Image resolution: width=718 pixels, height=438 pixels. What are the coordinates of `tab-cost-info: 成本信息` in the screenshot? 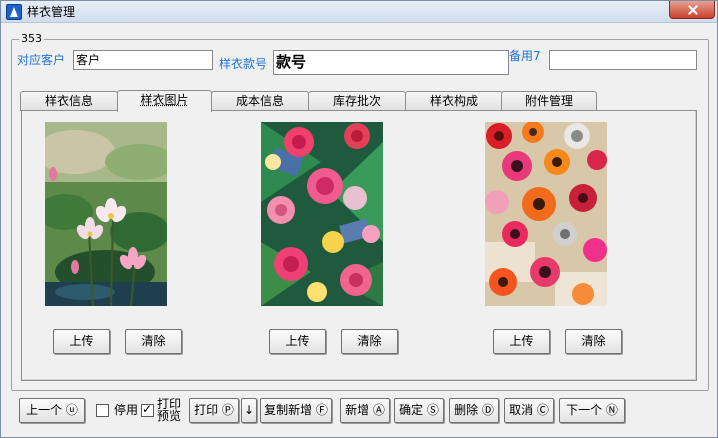 It's located at (260, 101).